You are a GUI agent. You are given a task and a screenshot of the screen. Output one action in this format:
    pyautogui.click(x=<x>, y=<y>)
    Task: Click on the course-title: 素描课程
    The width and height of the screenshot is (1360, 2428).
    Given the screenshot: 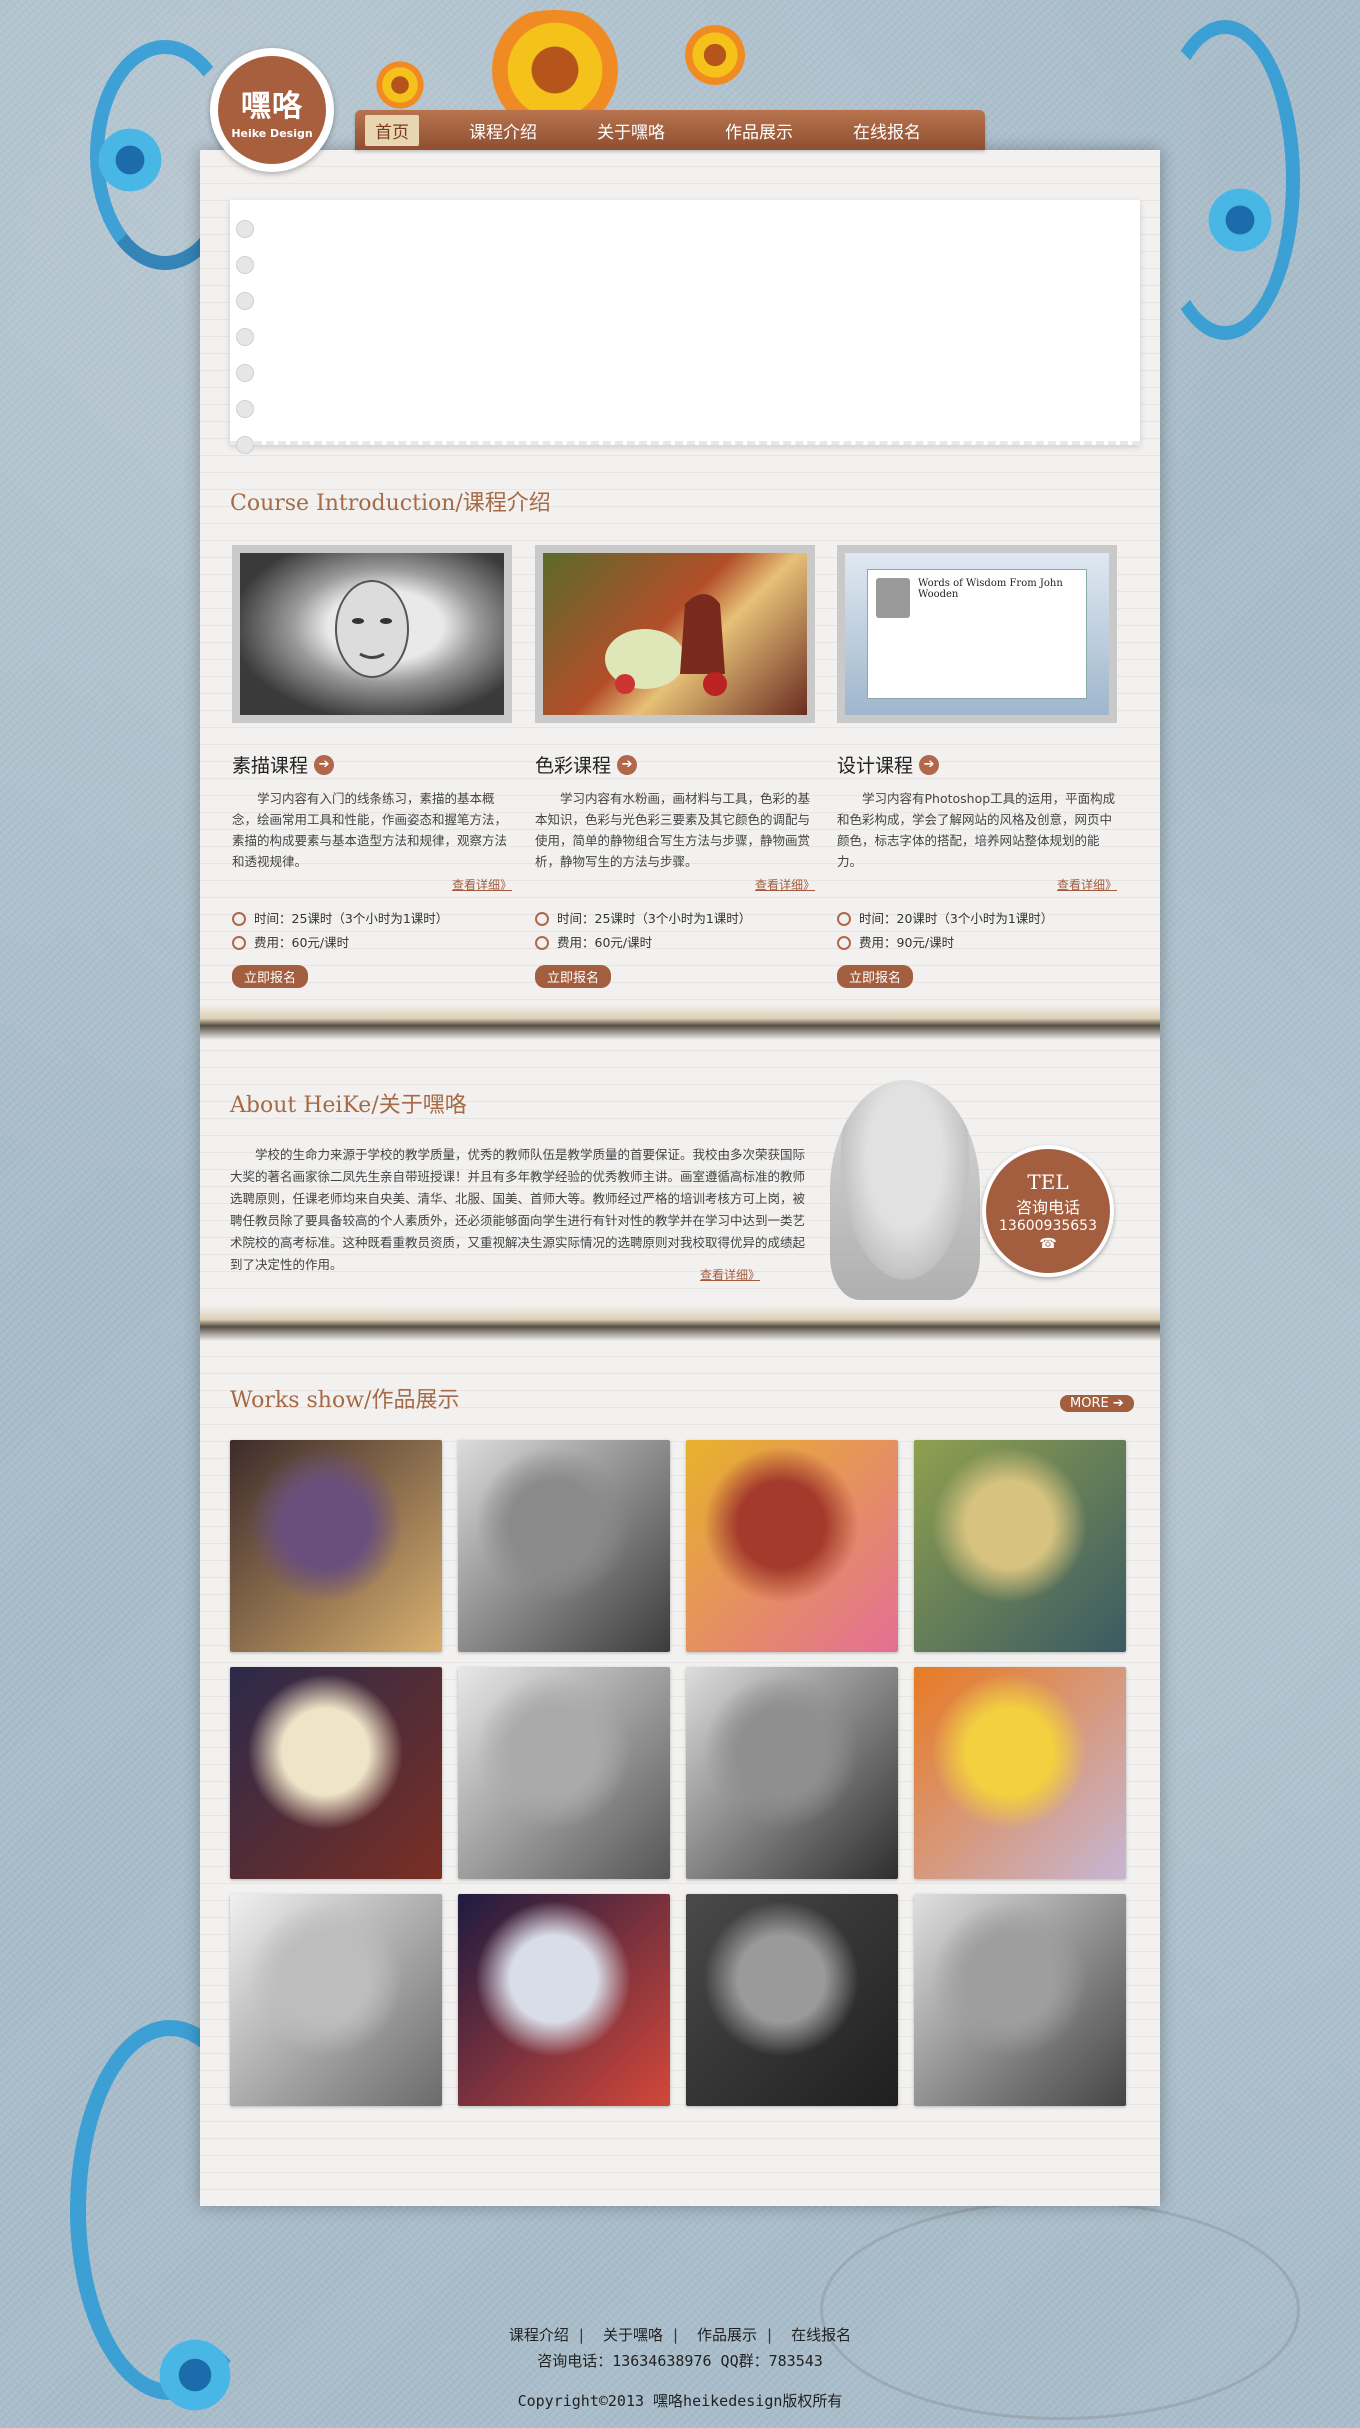 What is the action you would take?
    pyautogui.click(x=270, y=766)
    